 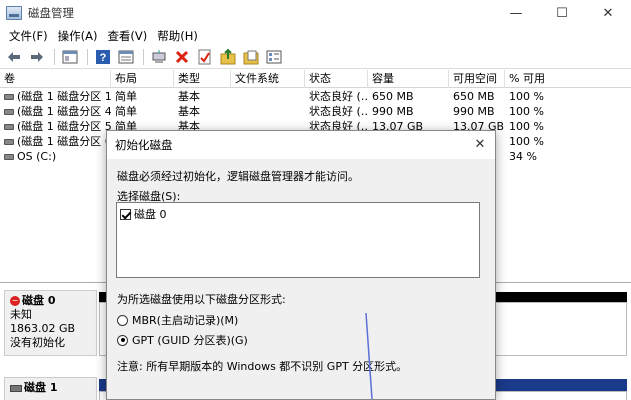 I want to click on properties-icon, so click(x=126, y=57).